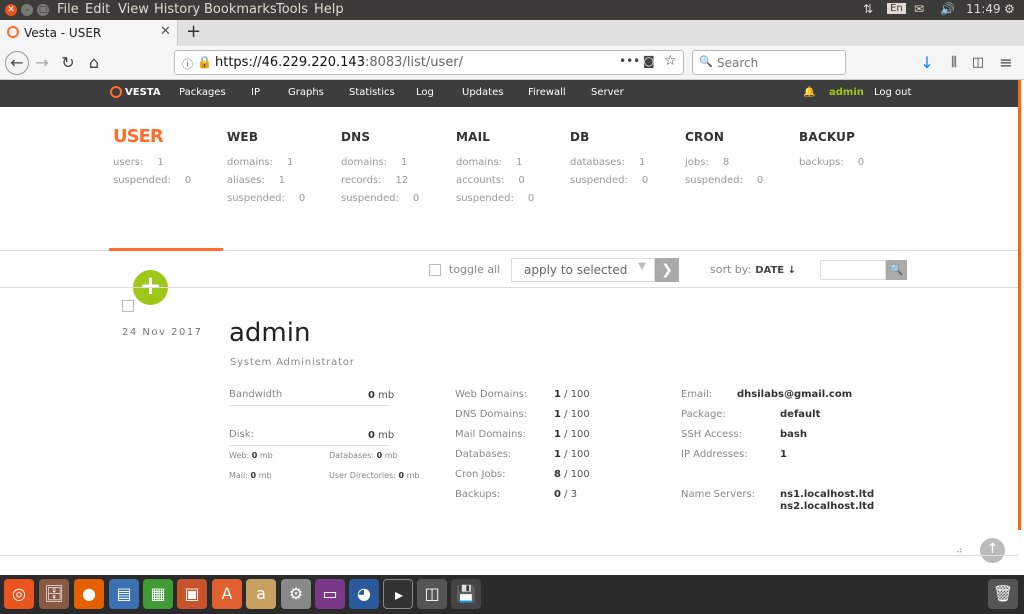 The width and height of the screenshot is (1024, 614). Describe the element at coordinates (670, 61) in the screenshot. I see `bookmark-star-icon: ☆` at that location.